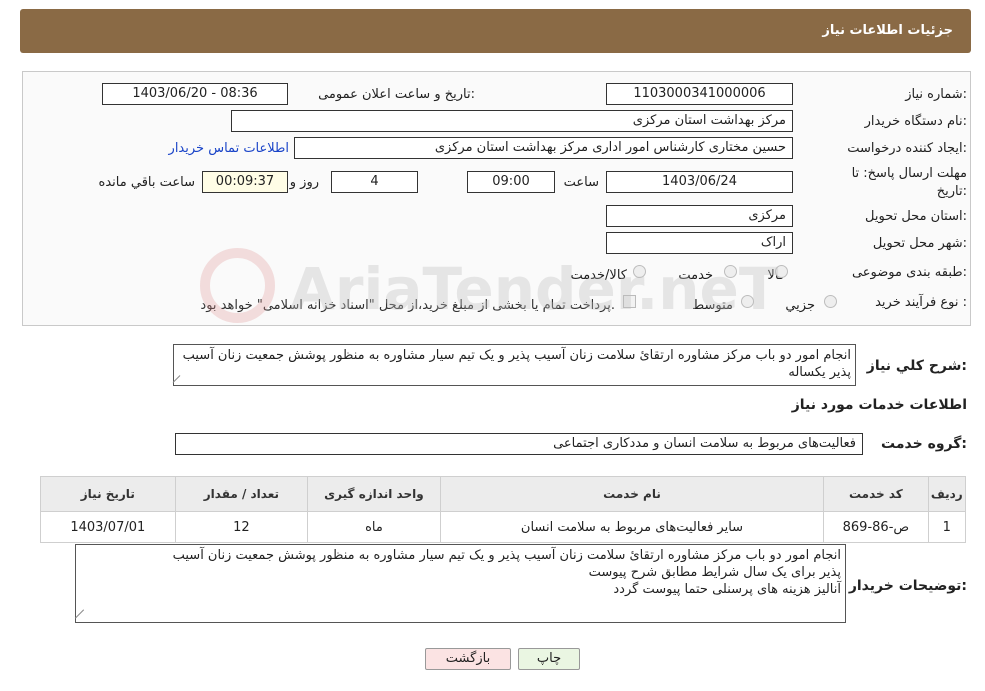  Describe the element at coordinates (468, 659) in the screenshot. I see `back-button: بازگشت` at that location.